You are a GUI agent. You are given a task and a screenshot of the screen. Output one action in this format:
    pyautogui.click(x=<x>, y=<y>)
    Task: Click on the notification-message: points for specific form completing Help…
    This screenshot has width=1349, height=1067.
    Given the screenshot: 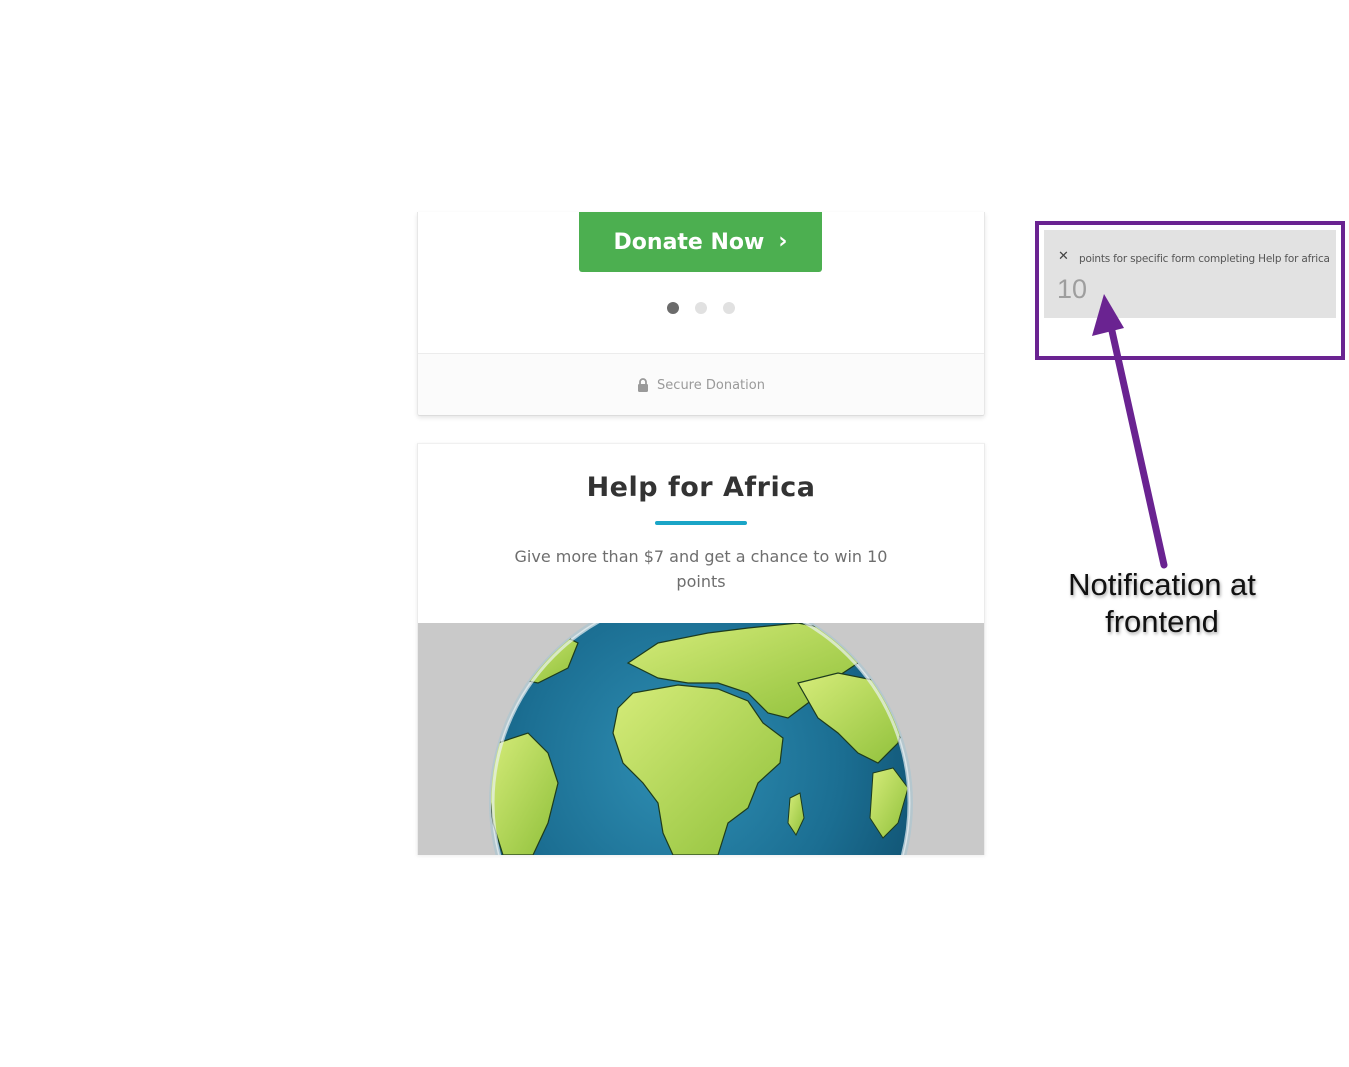 What is the action you would take?
    pyautogui.click(x=1204, y=259)
    